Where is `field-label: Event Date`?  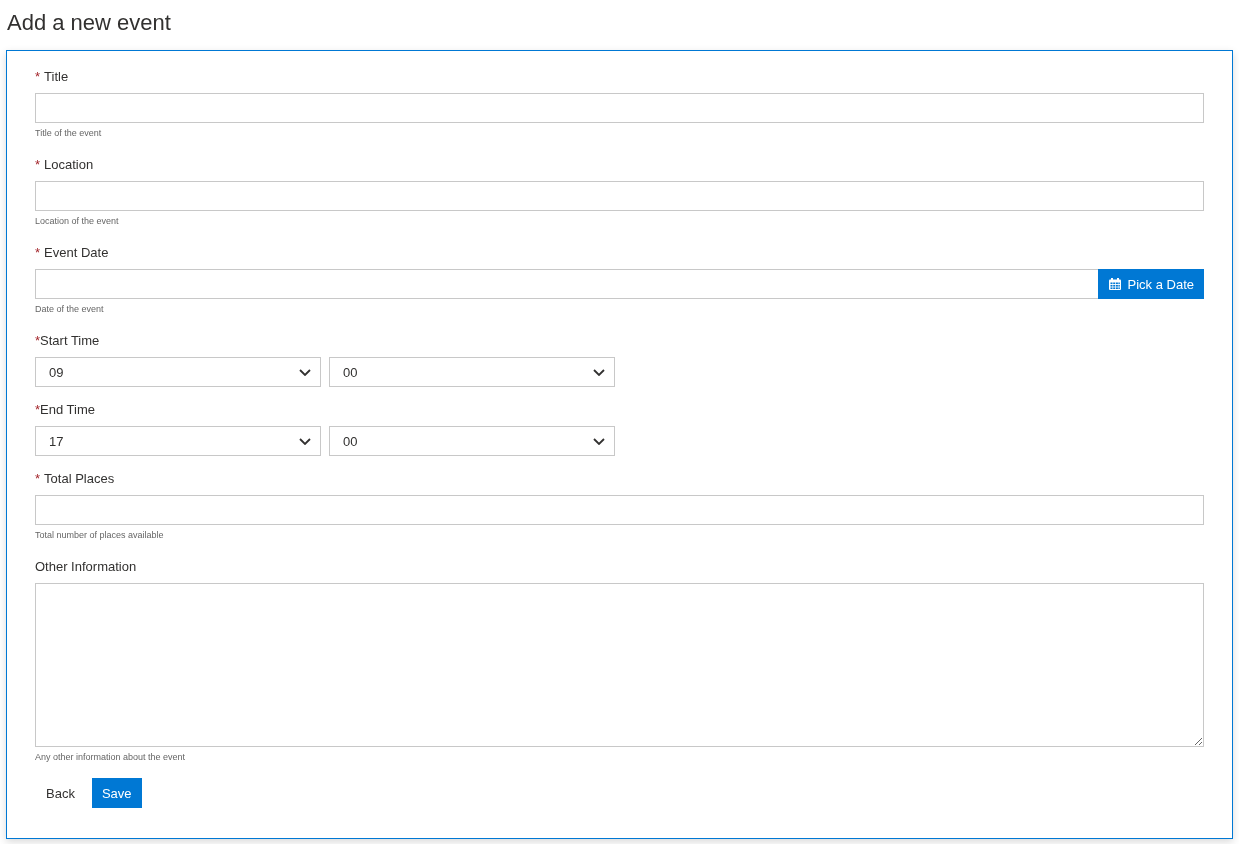
field-label: Event Date is located at coordinates (76, 253).